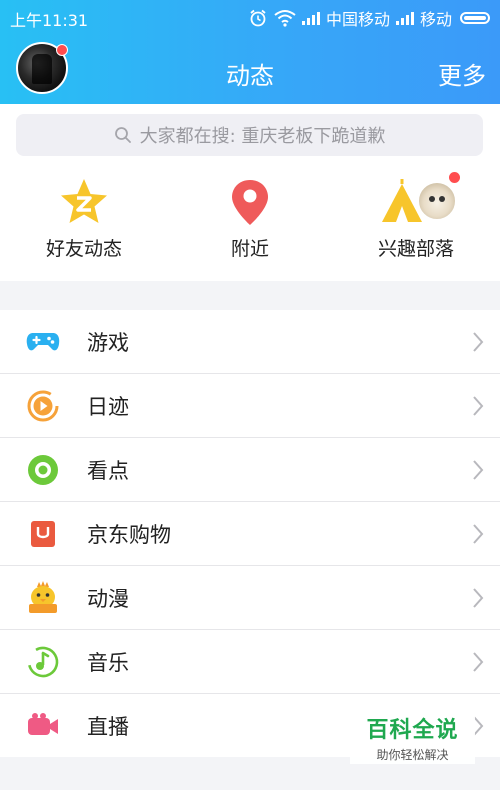 This screenshot has width=500, height=790. I want to click on quick-label: 附近, so click(249, 249).